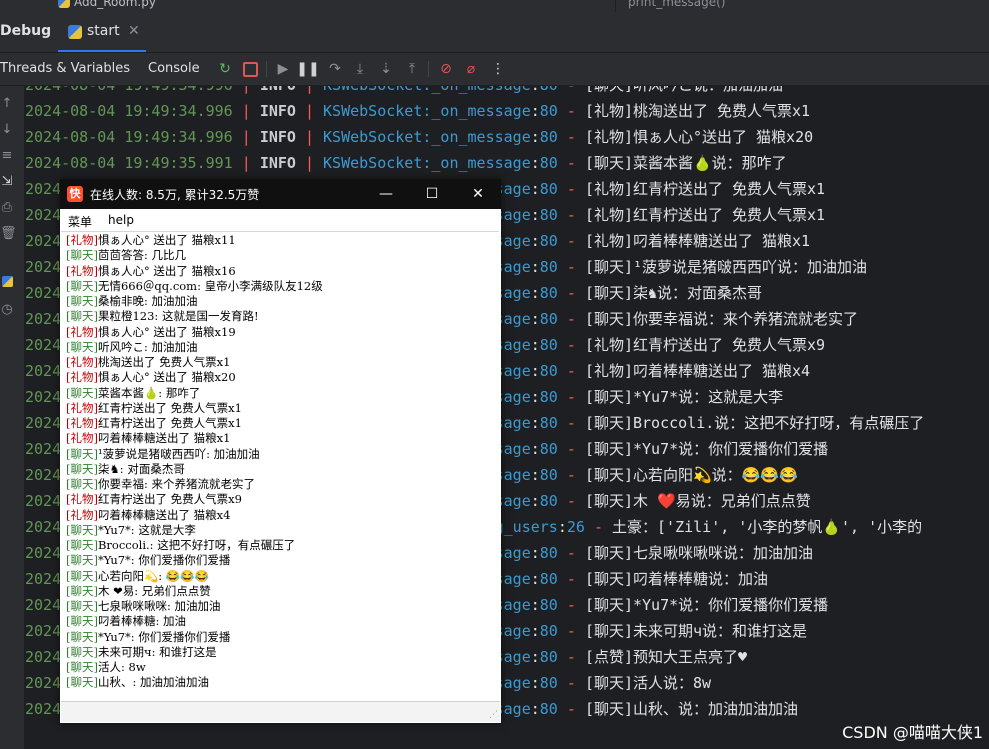 The height and width of the screenshot is (749, 989). I want to click on maximize-icon: ☐, so click(432, 194).